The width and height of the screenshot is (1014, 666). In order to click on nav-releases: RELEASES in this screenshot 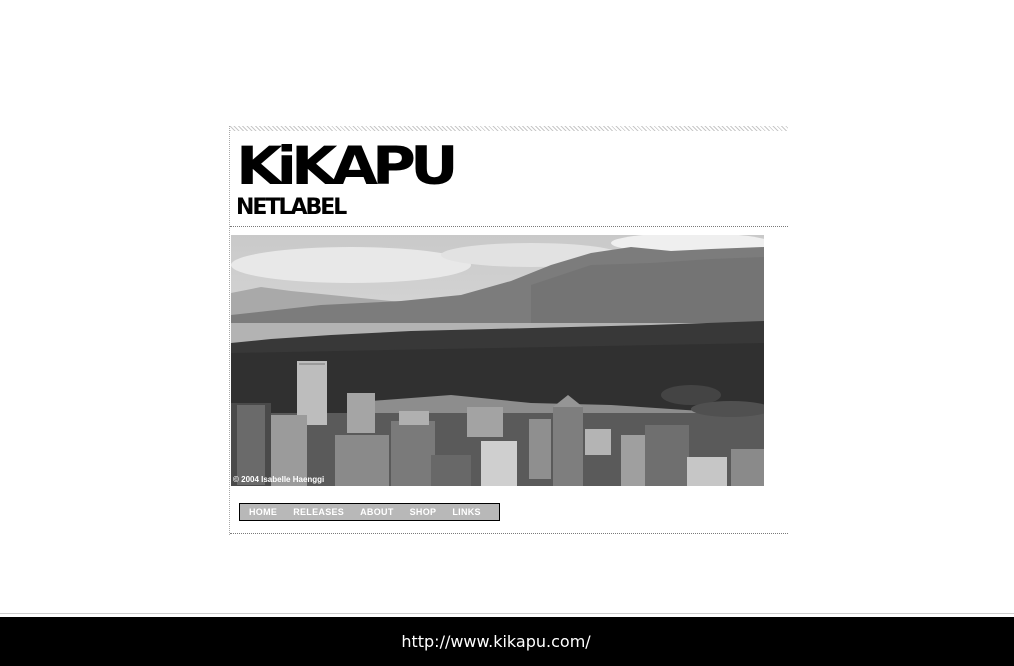, I will do `click(318, 512)`.